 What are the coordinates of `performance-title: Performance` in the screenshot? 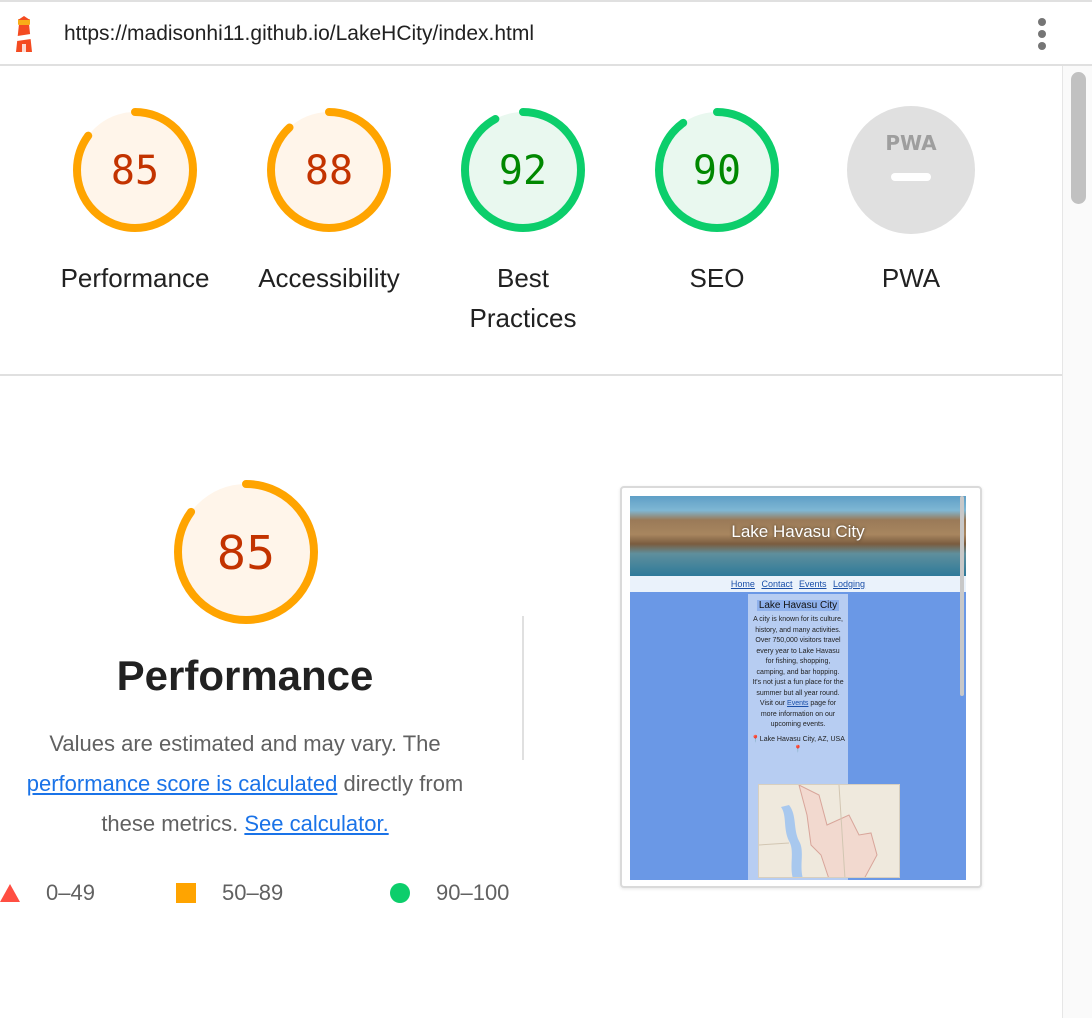 It's located at (245, 675).